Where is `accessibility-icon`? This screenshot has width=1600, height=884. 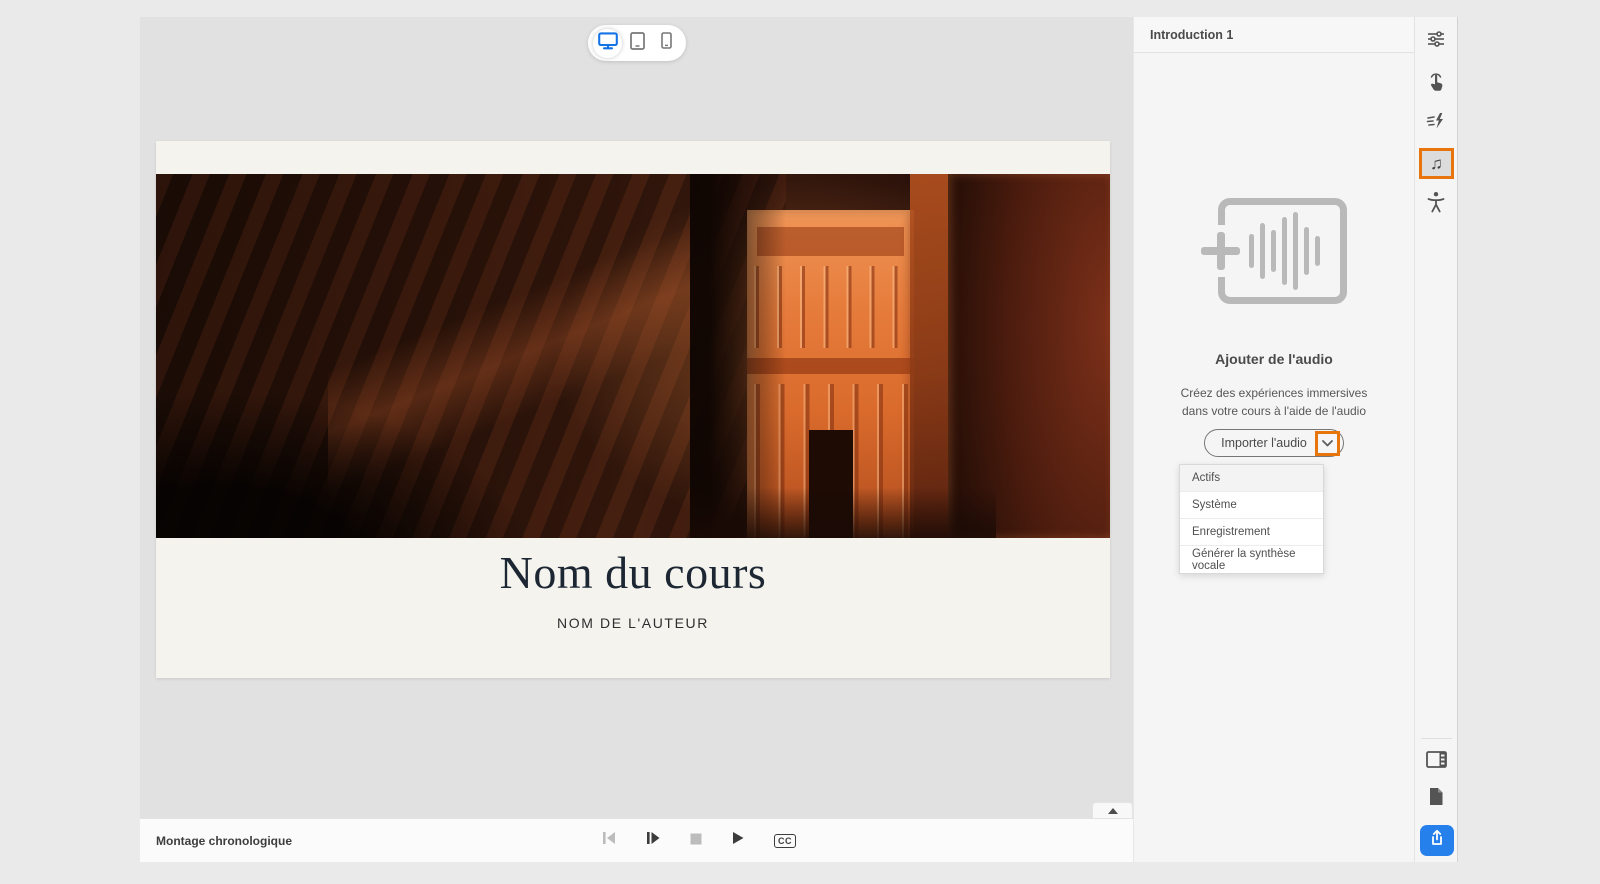
accessibility-icon is located at coordinates (1436, 204).